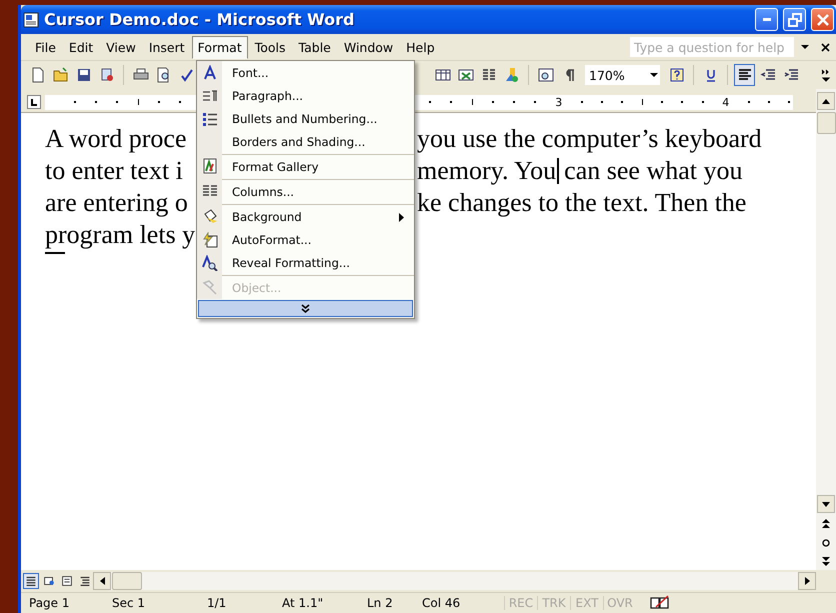  I want to click on menu-item: Background, so click(318, 217).